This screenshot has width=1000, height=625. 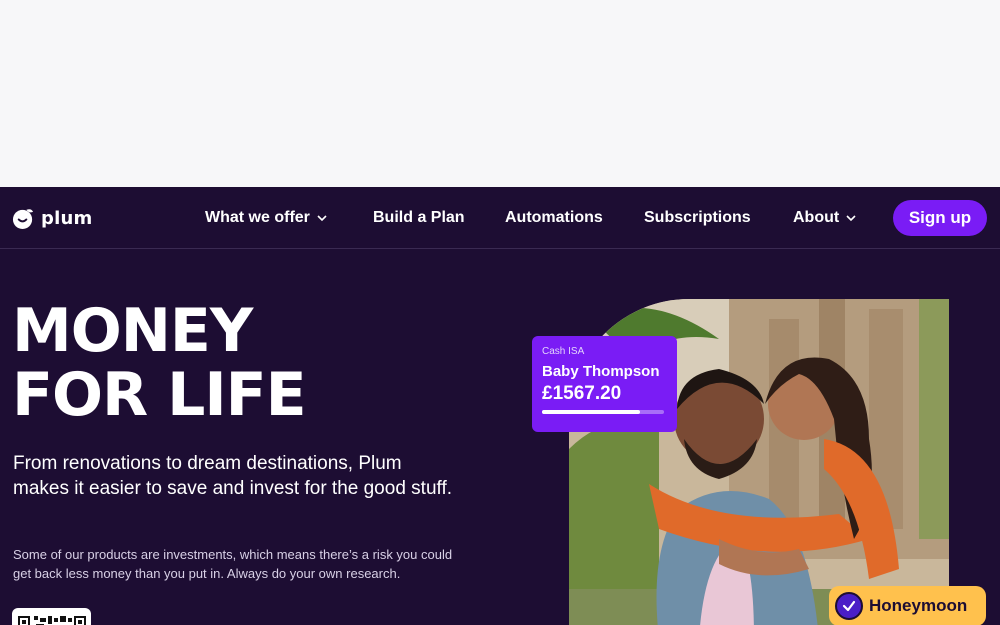 What do you see at coordinates (582, 393) in the screenshot?
I see `account-balance: £1567.20` at bounding box center [582, 393].